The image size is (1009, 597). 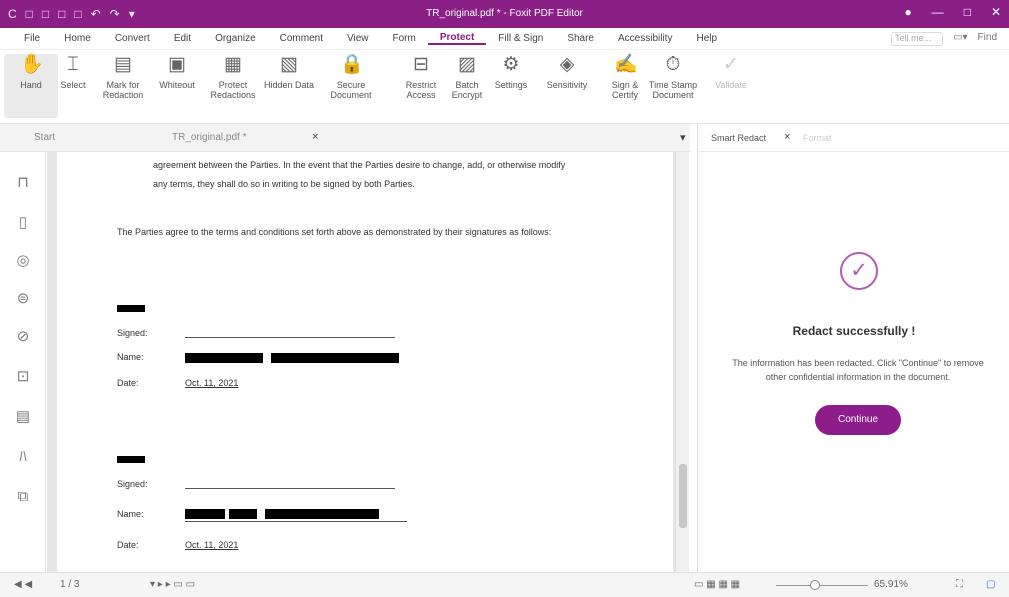 What do you see at coordinates (23, 457) in the screenshot?
I see `signature-icon: ﾊ` at bounding box center [23, 457].